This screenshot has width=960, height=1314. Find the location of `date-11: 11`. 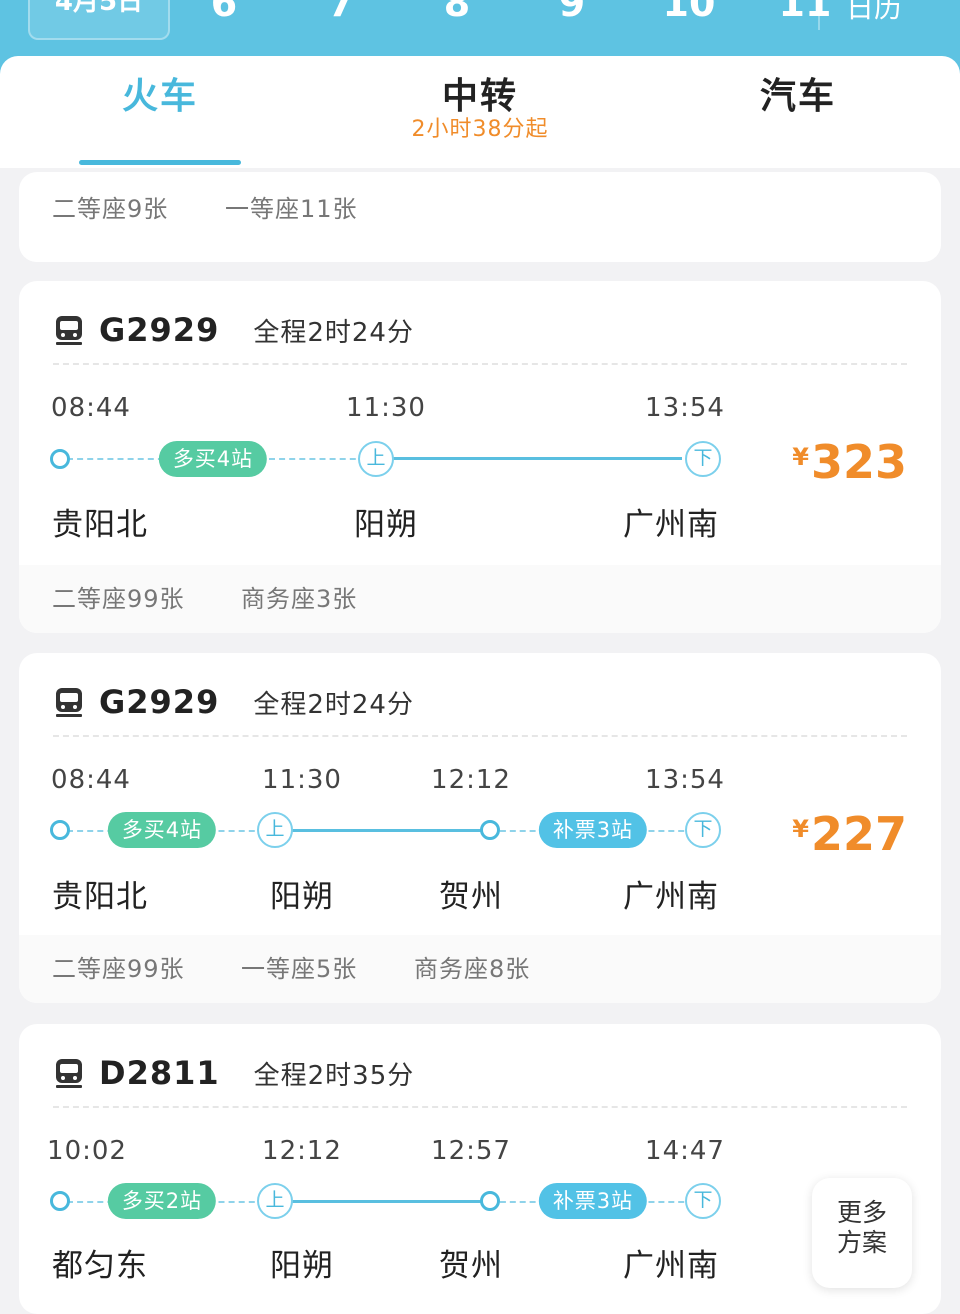

date-11: 11 is located at coordinates (805, 14).